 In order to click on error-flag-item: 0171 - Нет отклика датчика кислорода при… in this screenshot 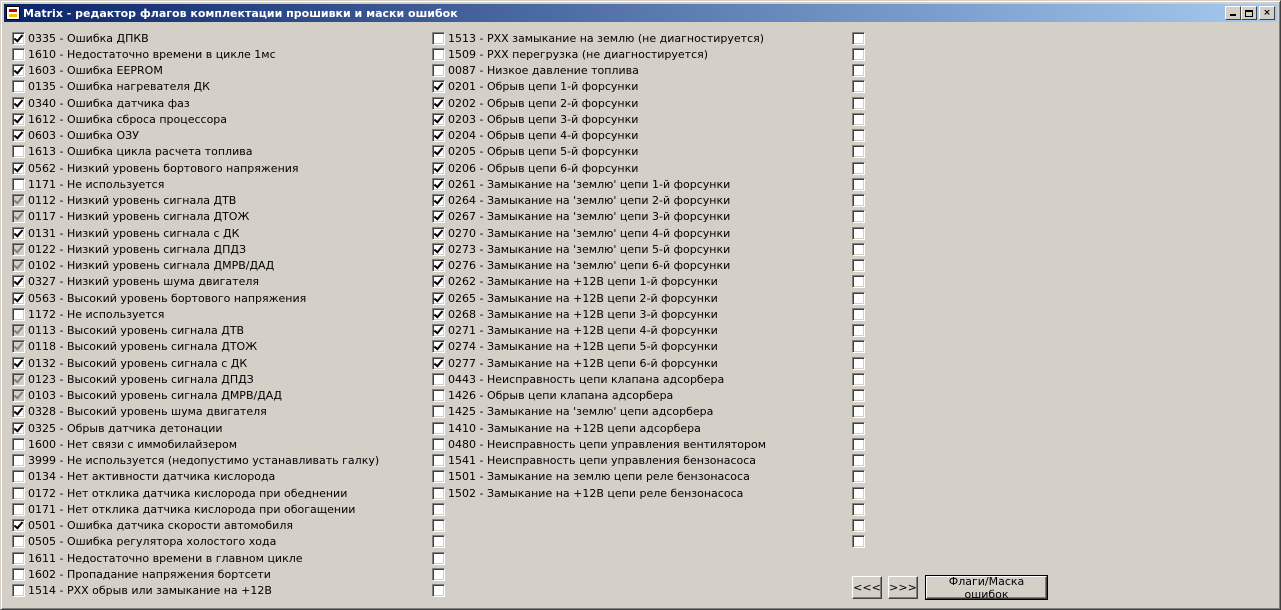, I will do `click(195, 509)`.